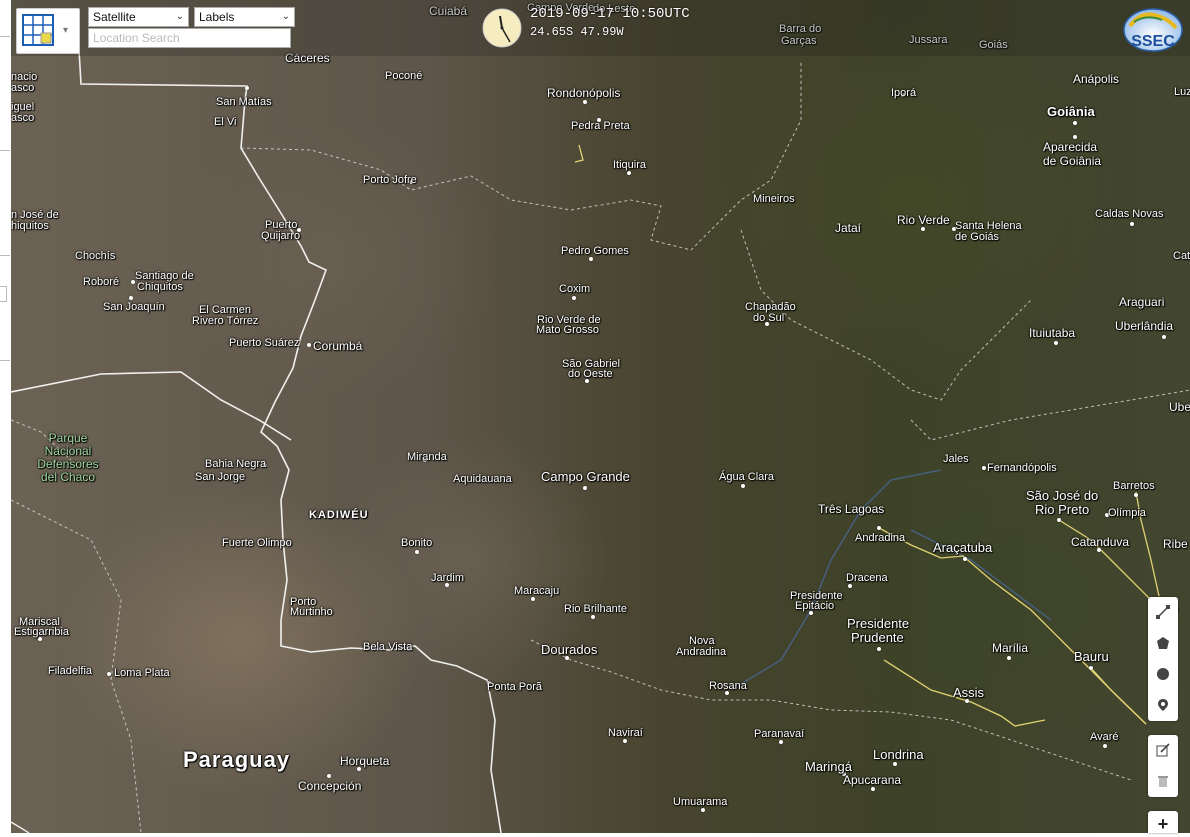 Image resolution: width=1190 pixels, height=837 pixels. What do you see at coordinates (66, 30) in the screenshot?
I see `chevron-down-icon: ▾` at bounding box center [66, 30].